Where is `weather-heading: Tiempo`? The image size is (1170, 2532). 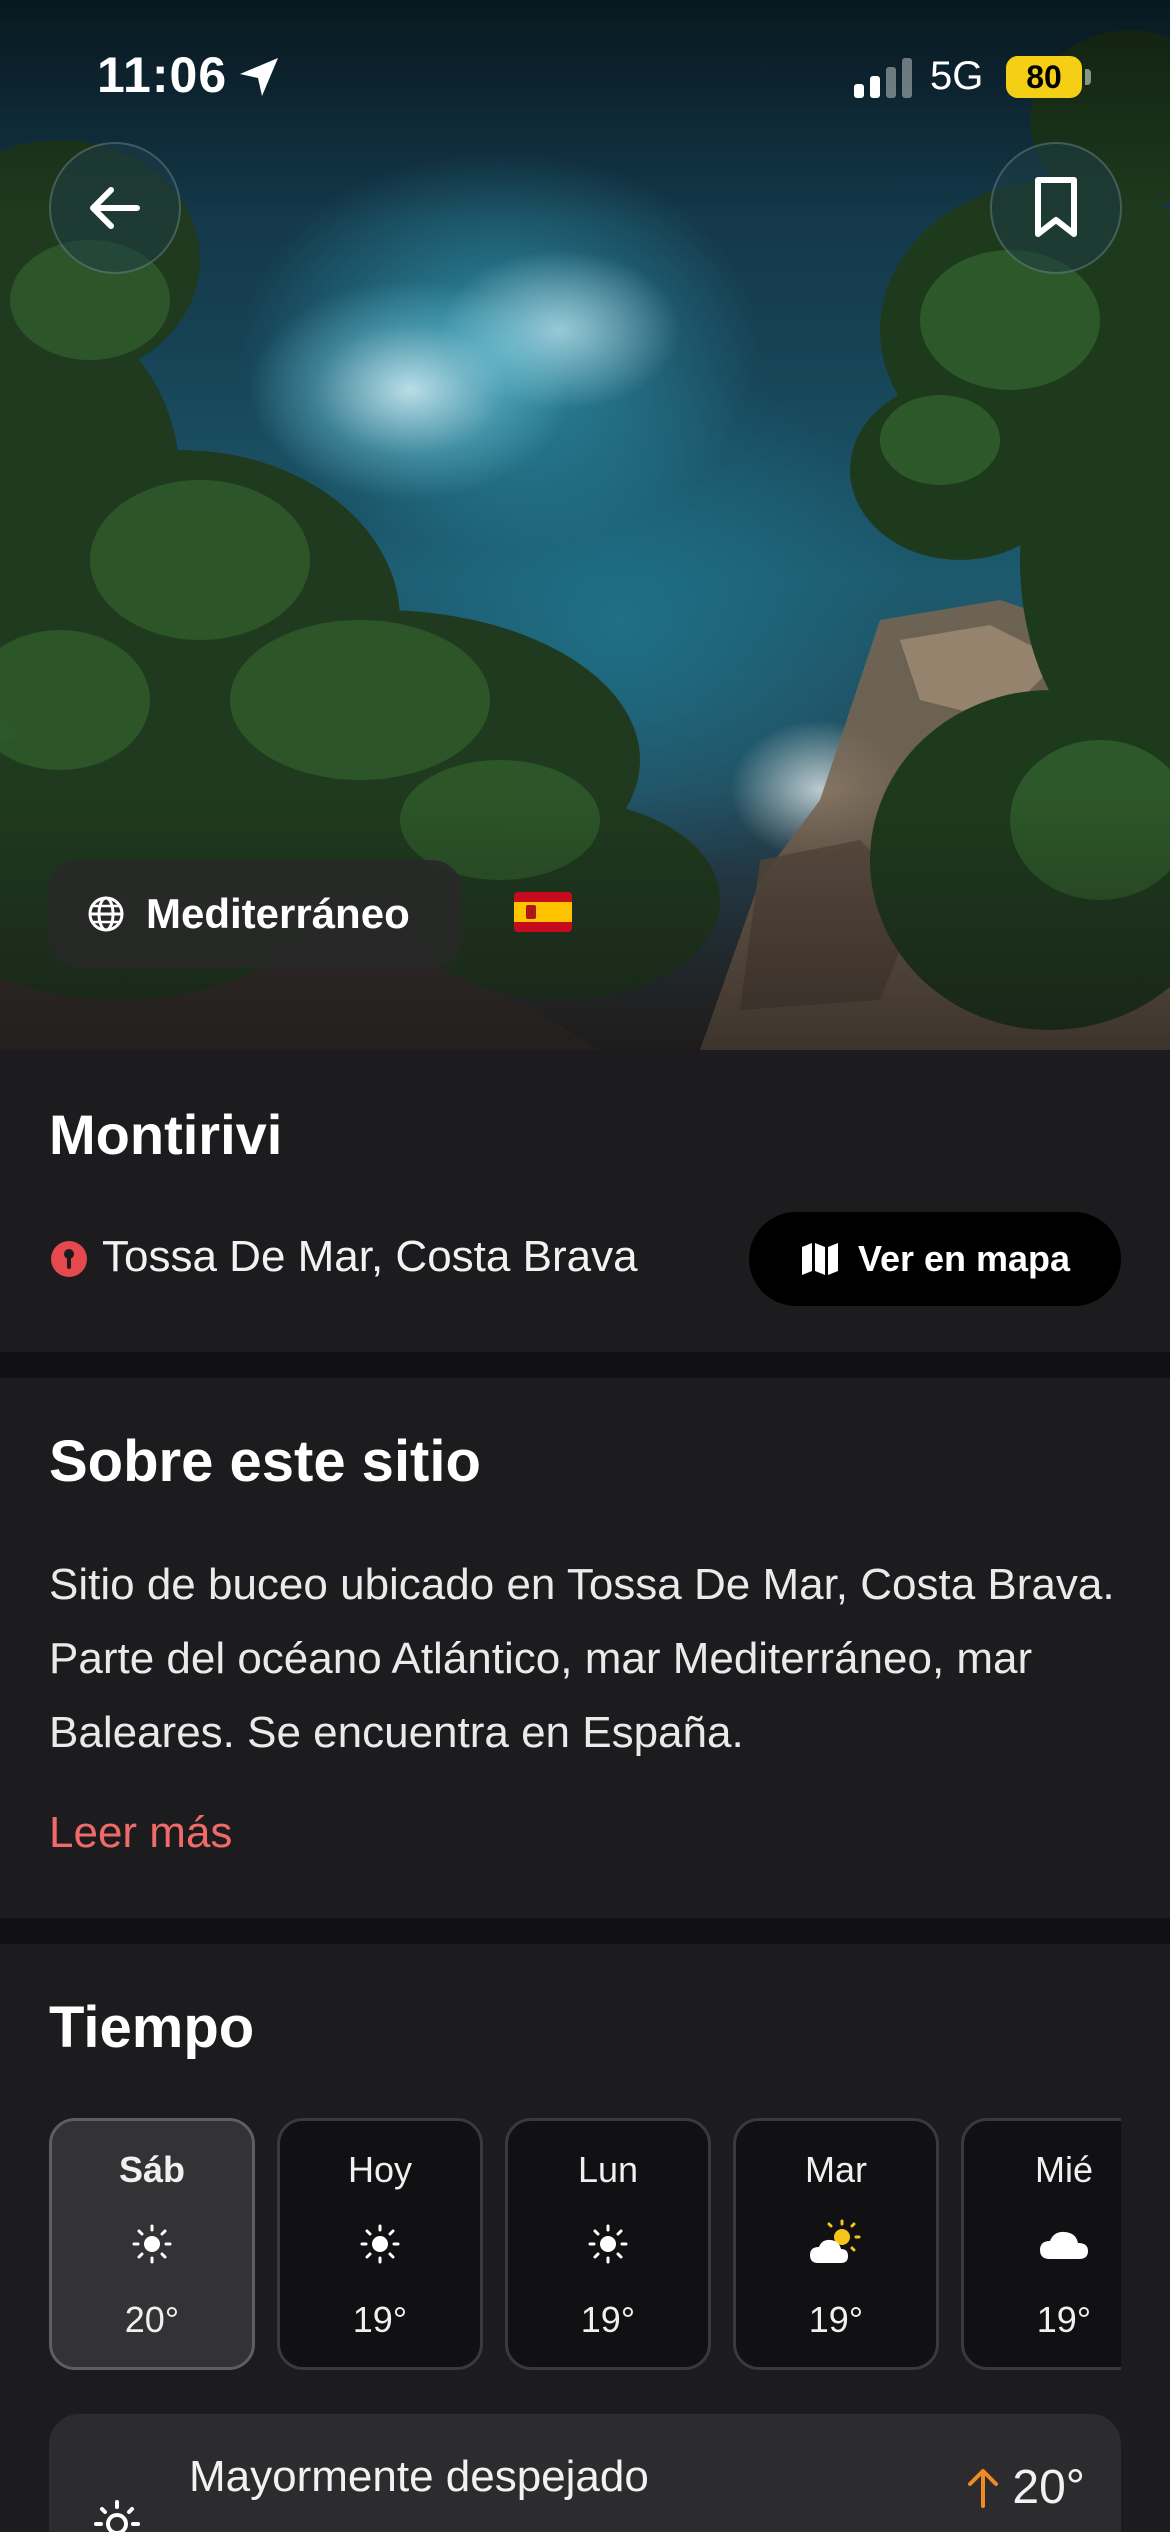 weather-heading: Tiempo is located at coordinates (152, 2027).